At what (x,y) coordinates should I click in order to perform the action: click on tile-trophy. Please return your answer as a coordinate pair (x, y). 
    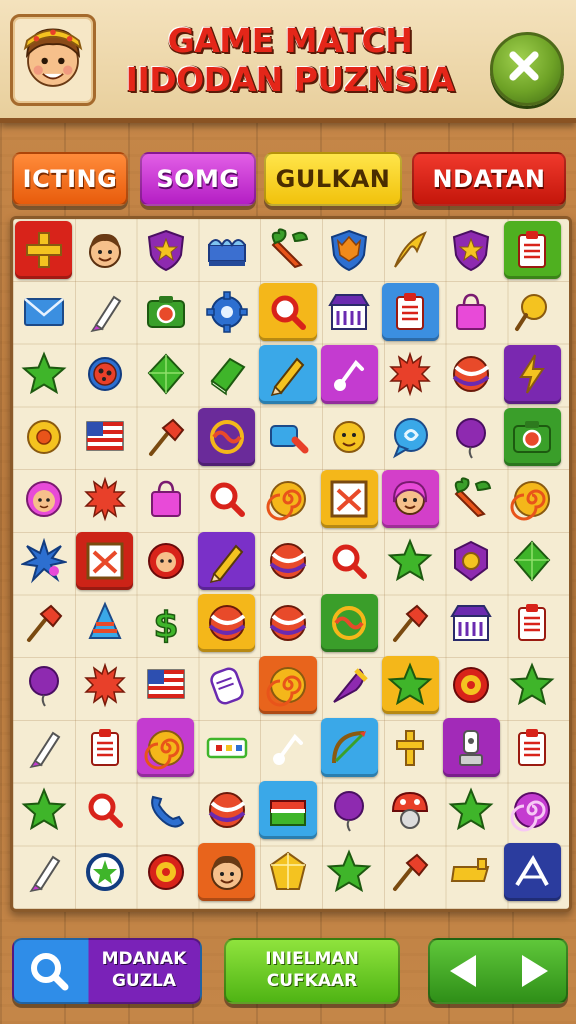
    Looking at the image, I should click on (471, 747).